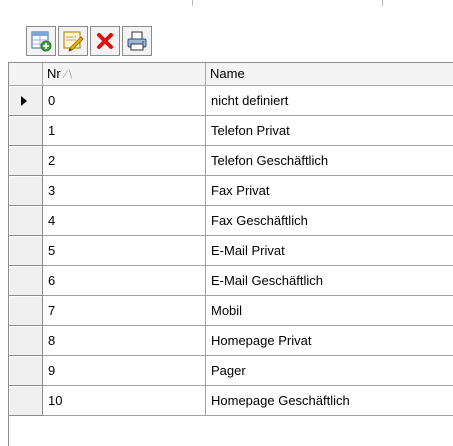 The height and width of the screenshot is (446, 453). I want to click on cell-name: Telefon Geschäftlich, so click(329, 161).